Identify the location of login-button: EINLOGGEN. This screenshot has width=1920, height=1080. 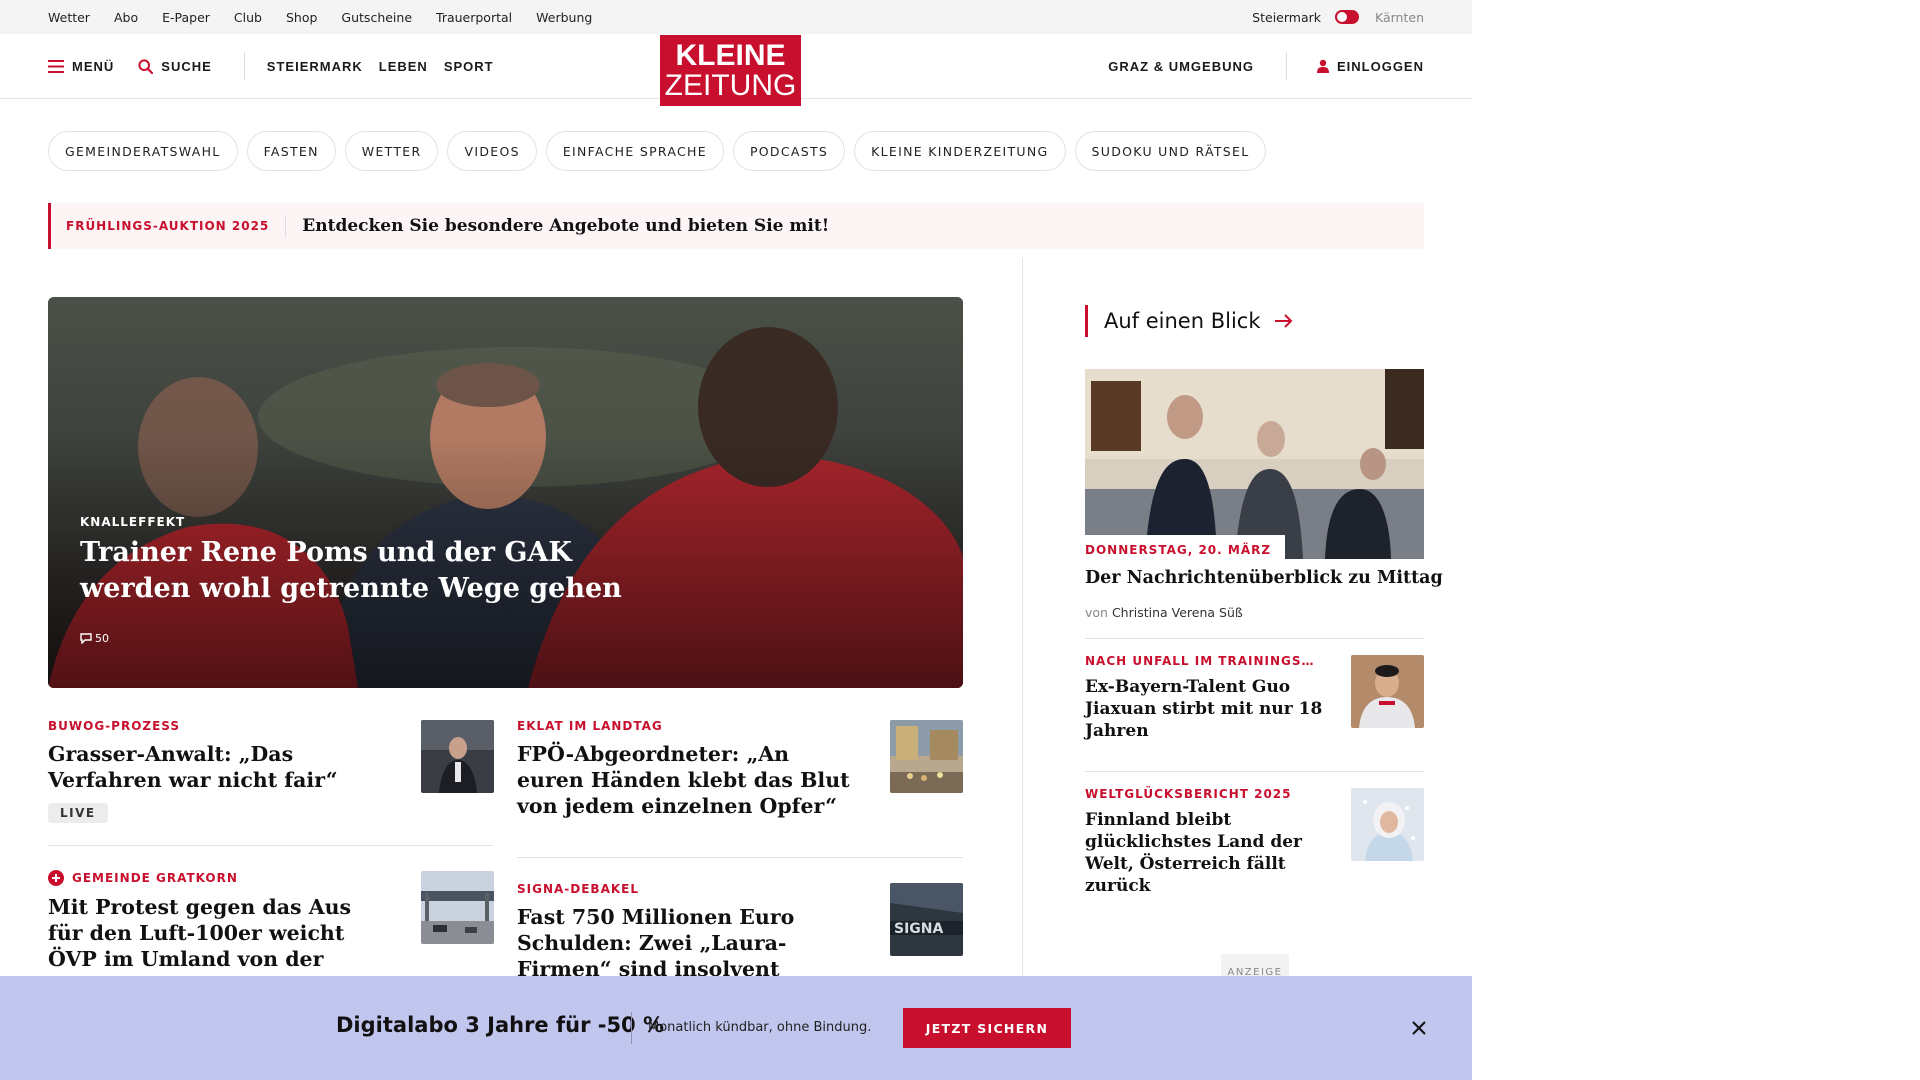
(1370, 66).